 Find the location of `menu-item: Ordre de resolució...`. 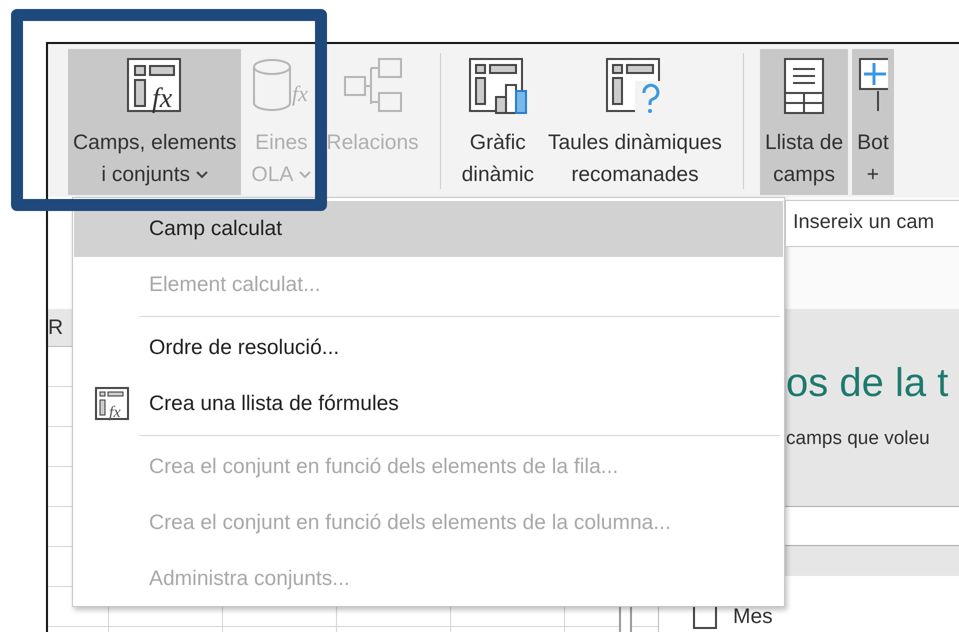

menu-item: Ordre de resolució... is located at coordinates (428, 348).